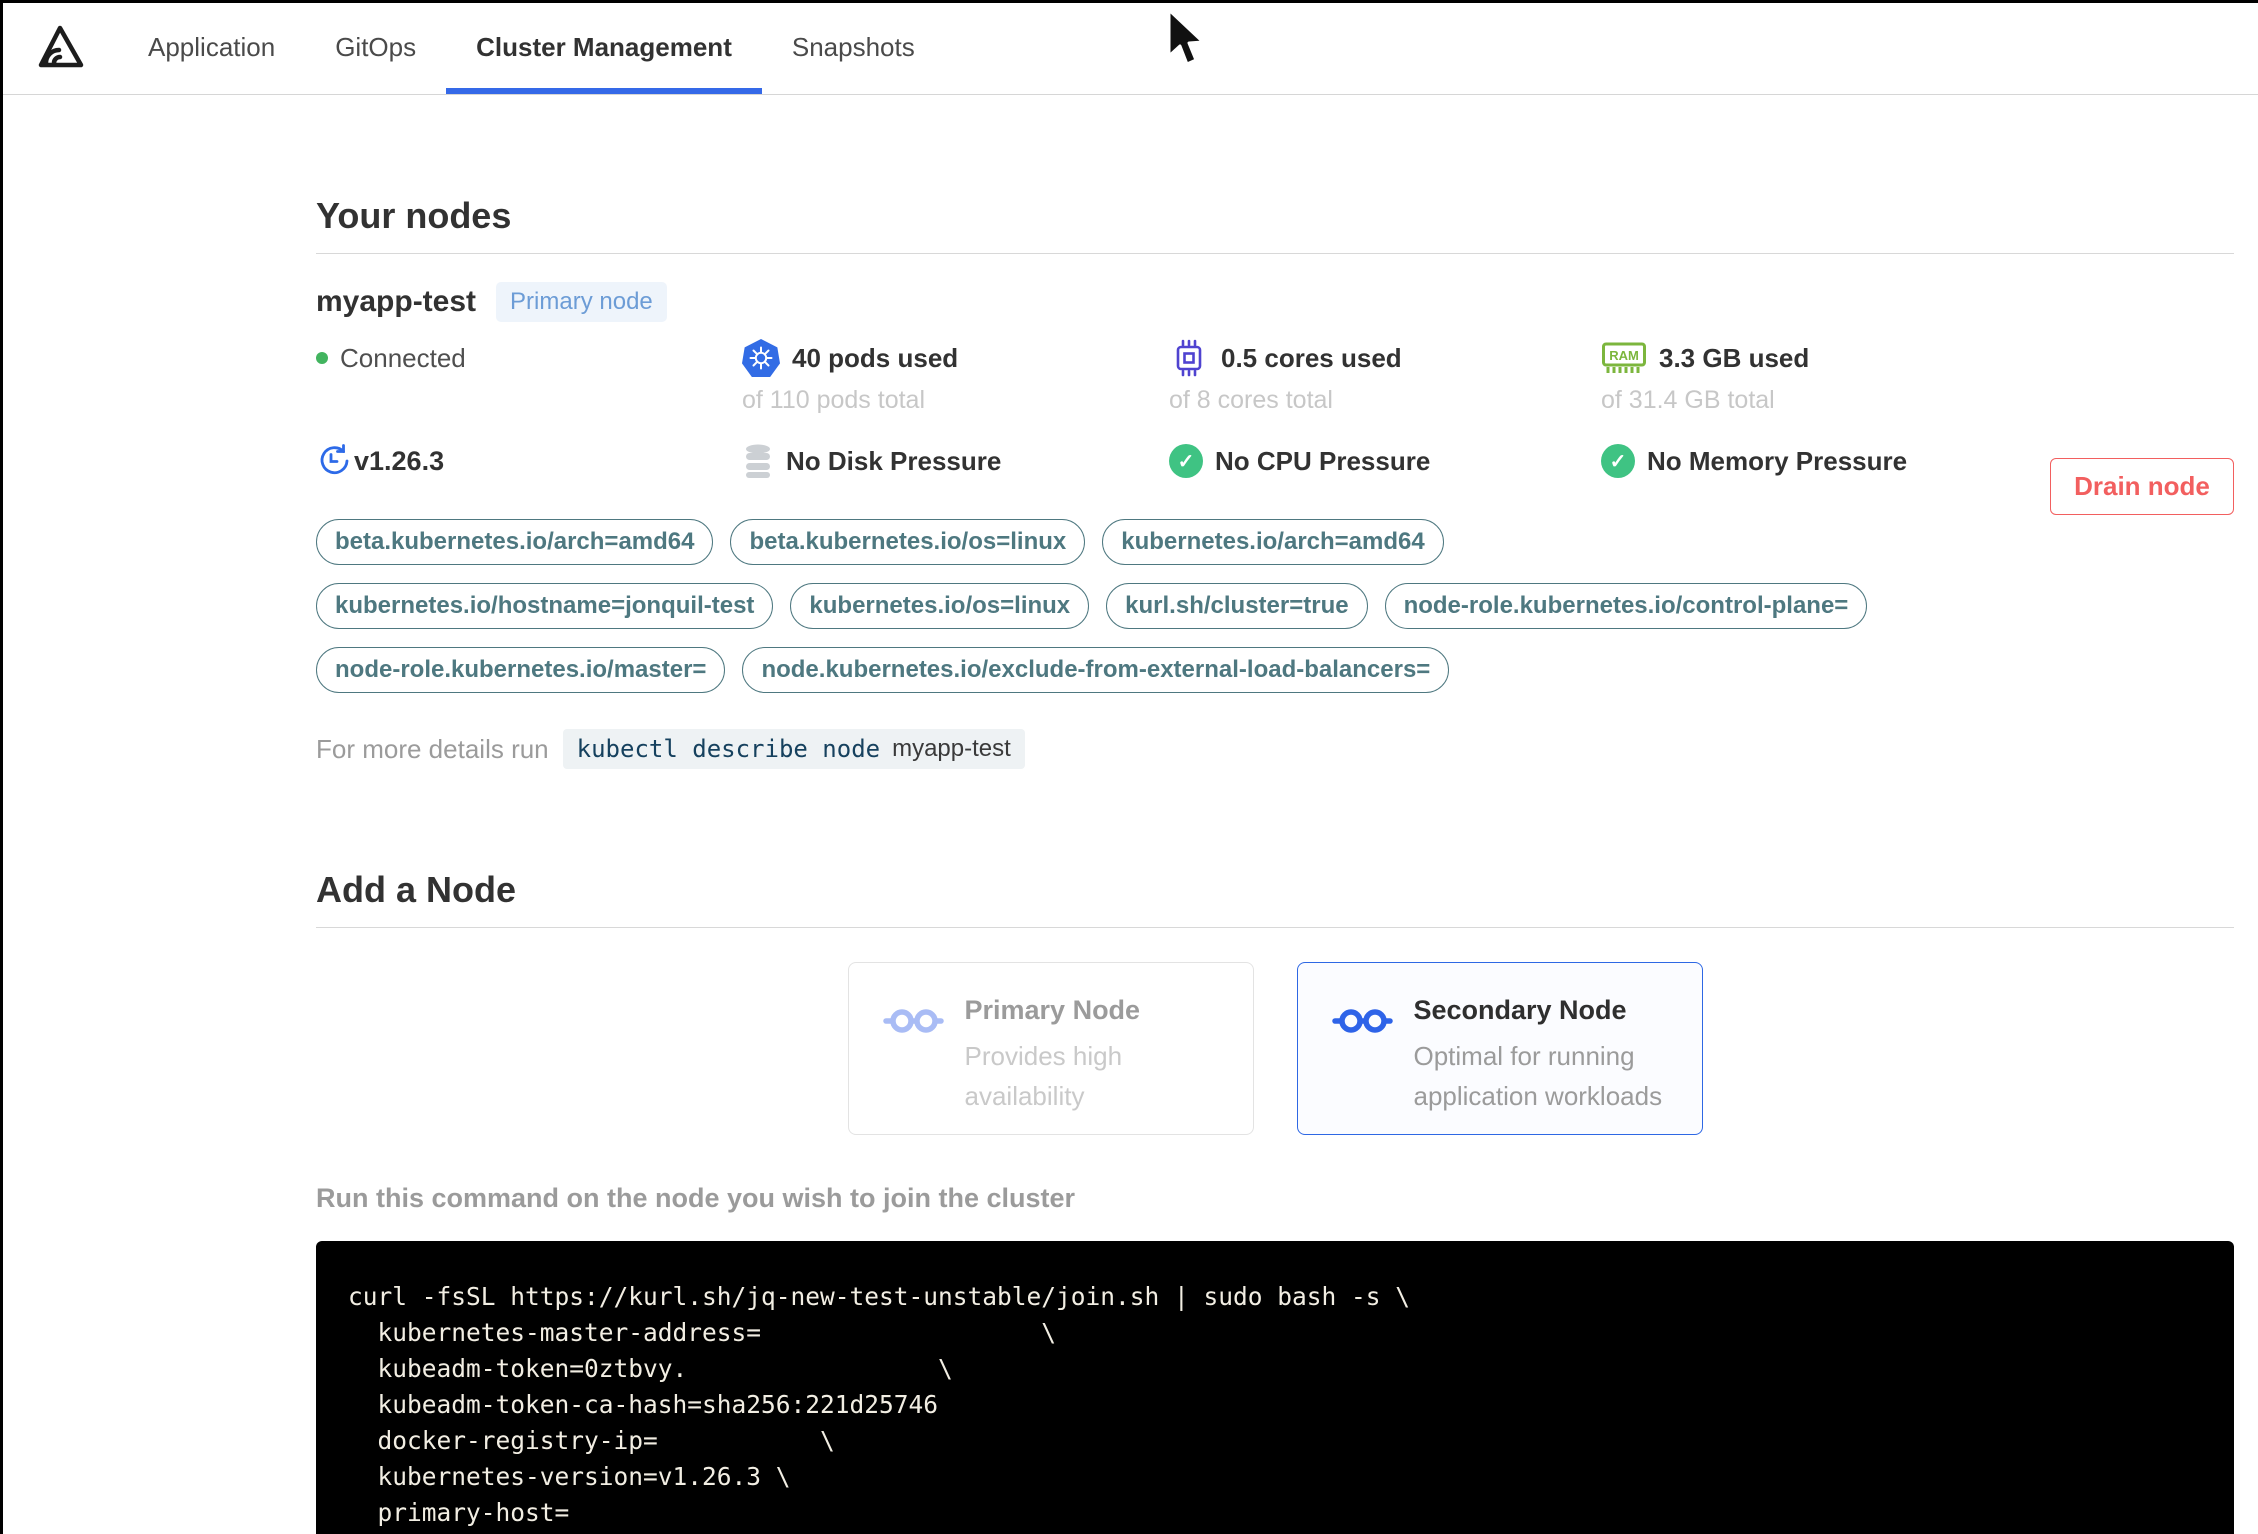  I want to click on node-label-pill: kubernetes.io/arch=amd64, so click(1273, 542).